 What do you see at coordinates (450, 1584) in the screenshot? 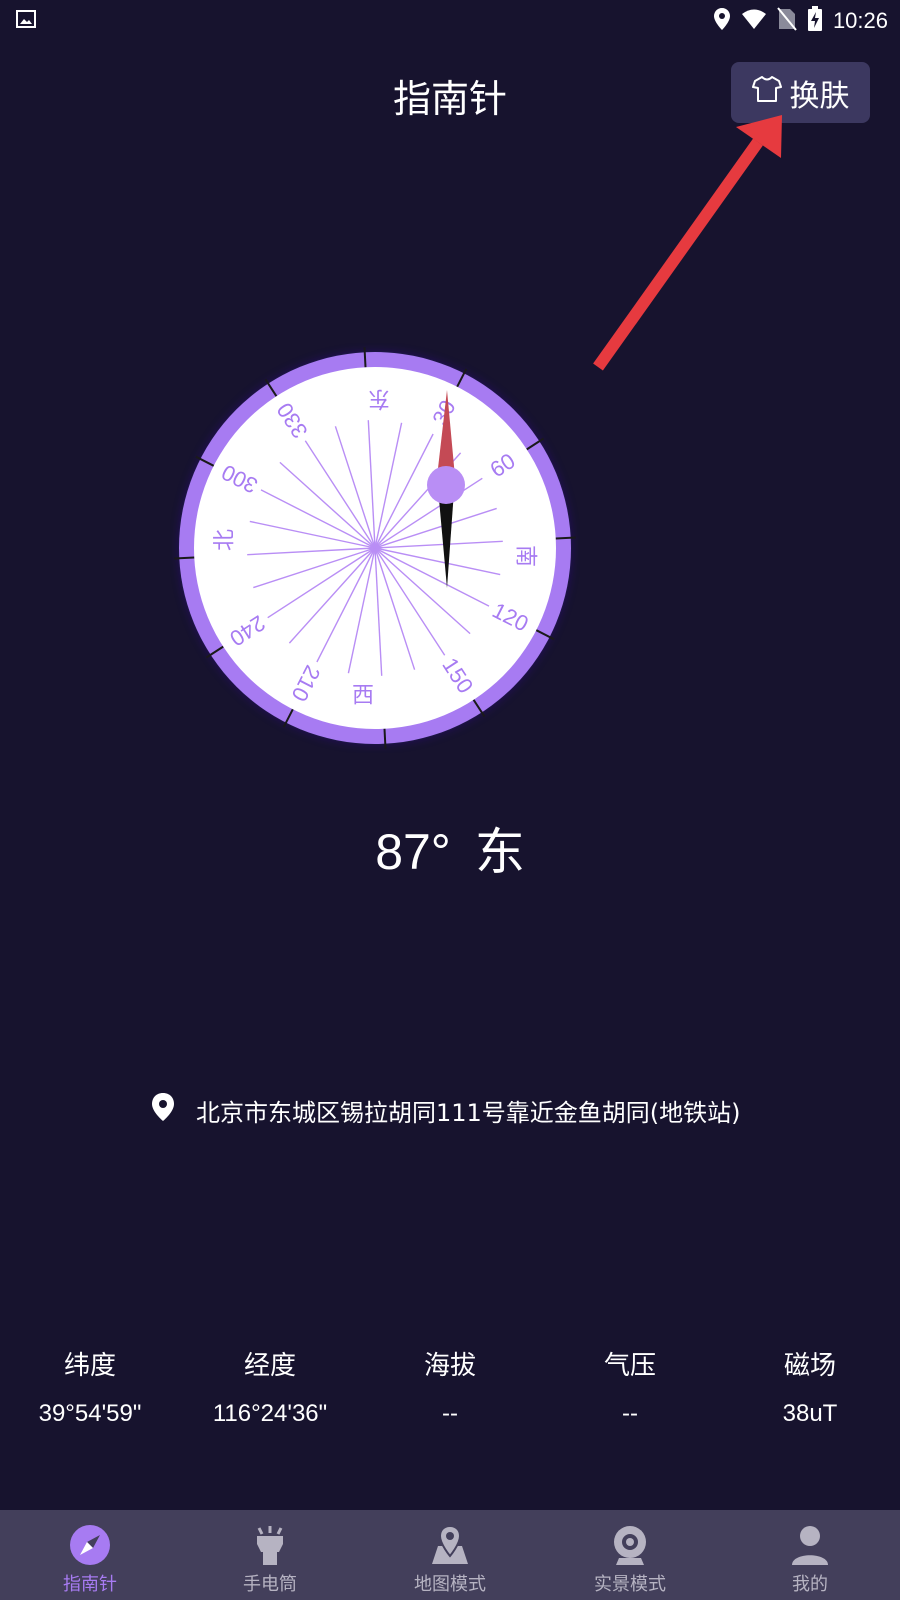
I see `nav-label: 地图模式` at bounding box center [450, 1584].